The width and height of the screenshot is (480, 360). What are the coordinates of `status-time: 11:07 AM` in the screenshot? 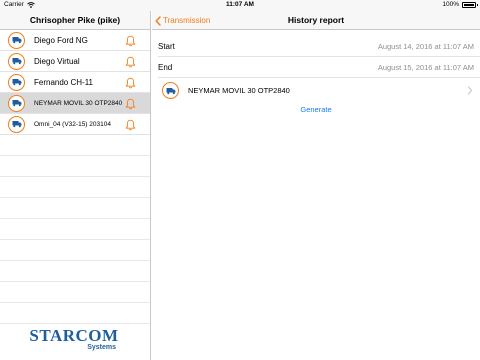 It's located at (240, 4).